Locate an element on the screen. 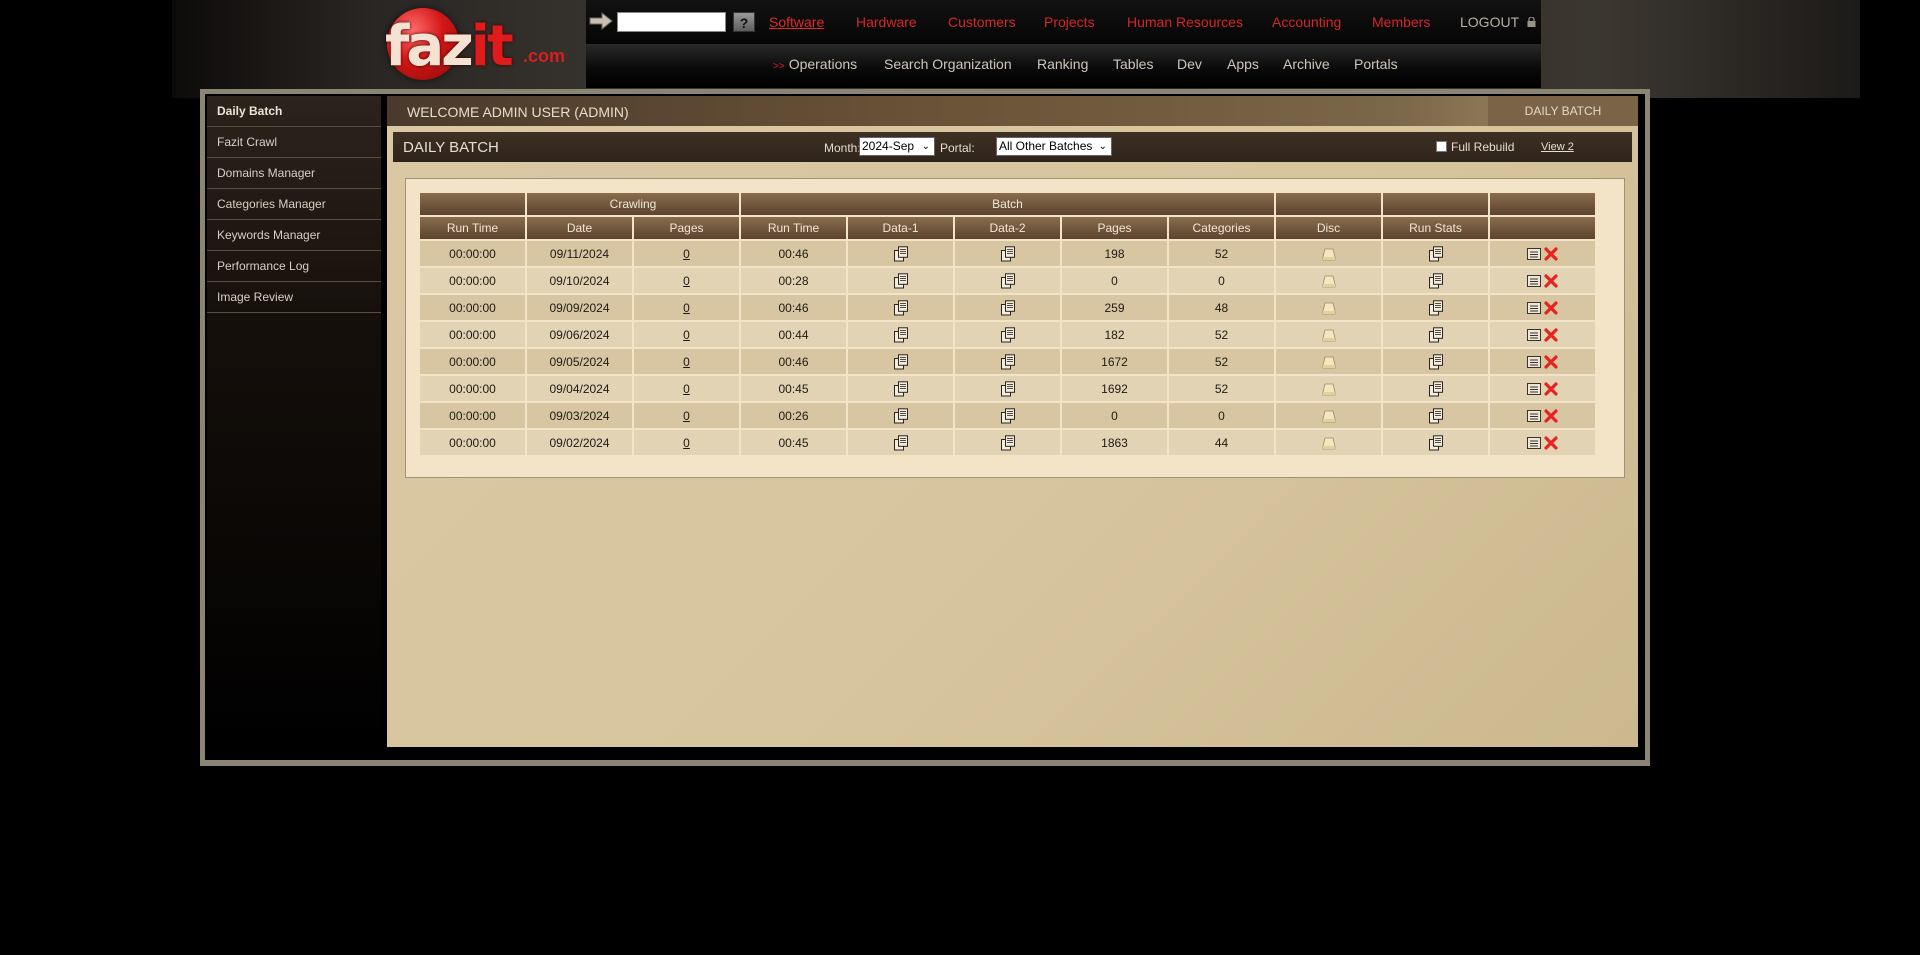 The height and width of the screenshot is (955, 1920). arrow-right-icon is located at coordinates (601, 21).